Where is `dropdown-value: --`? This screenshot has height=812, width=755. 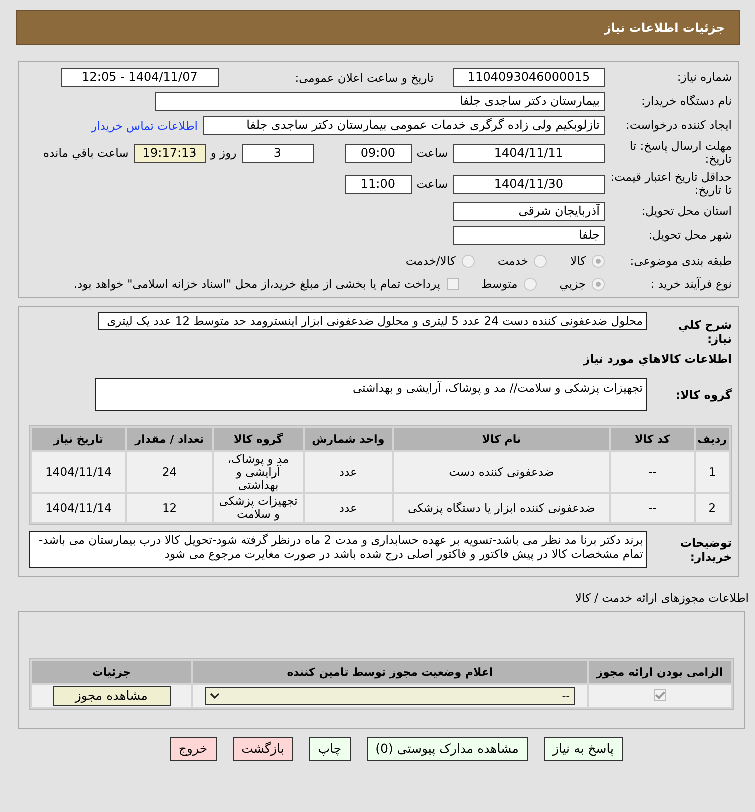
dropdown-value: -- is located at coordinates (566, 696).